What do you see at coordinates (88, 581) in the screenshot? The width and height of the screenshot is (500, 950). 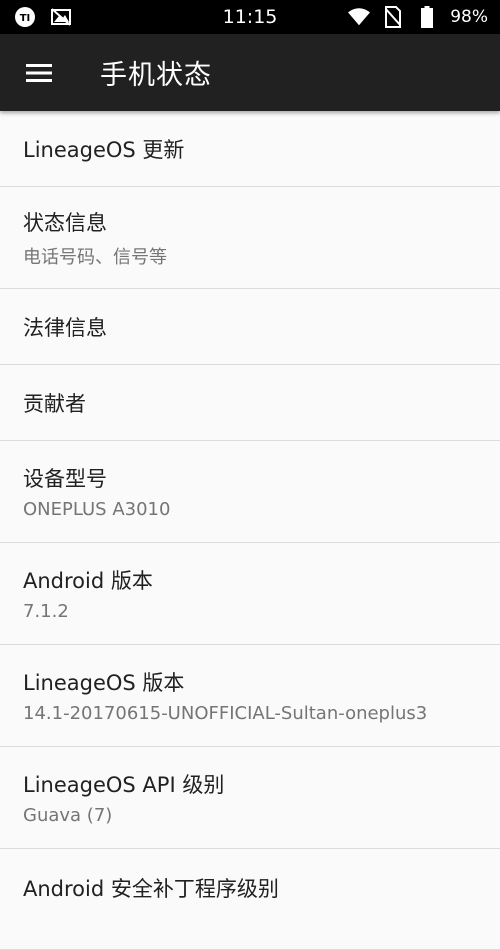 I see `item-title: Android 版本` at bounding box center [88, 581].